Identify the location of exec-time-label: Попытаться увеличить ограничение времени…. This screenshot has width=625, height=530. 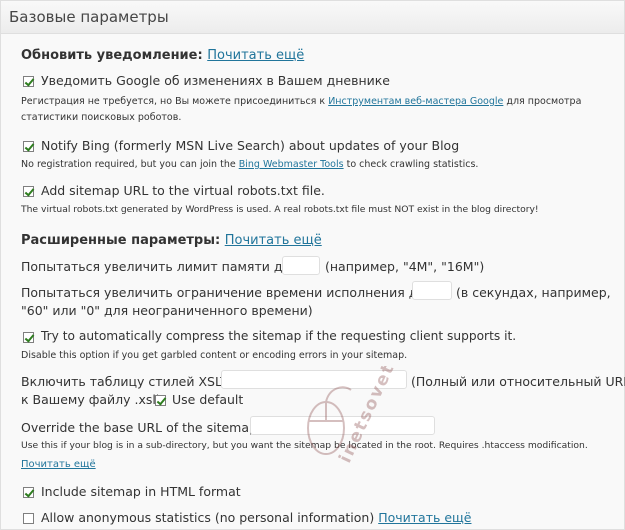
(225, 292).